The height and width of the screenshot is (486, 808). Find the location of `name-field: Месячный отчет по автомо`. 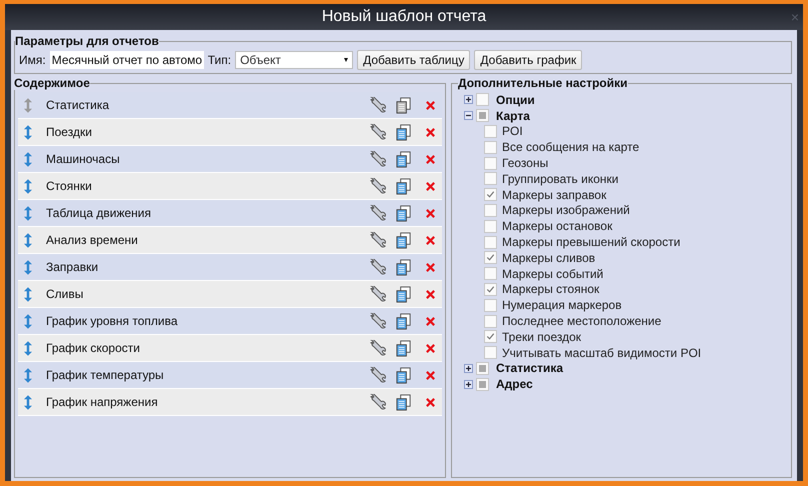

name-field: Месячный отчет по автомо is located at coordinates (127, 60).